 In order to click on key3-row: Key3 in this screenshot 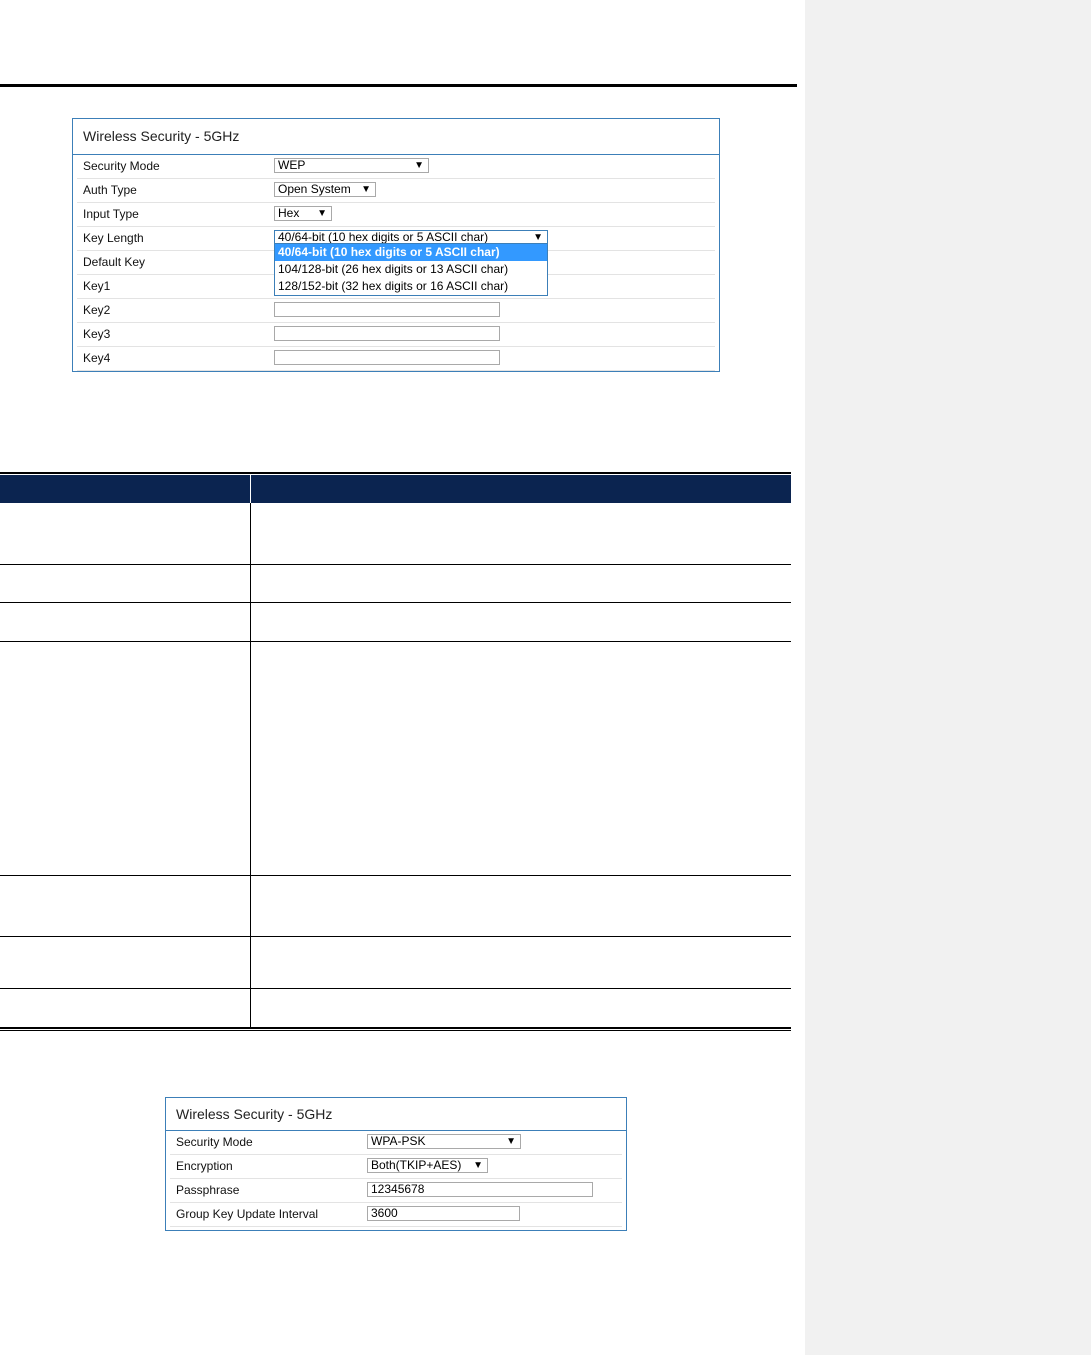, I will do `click(396, 335)`.